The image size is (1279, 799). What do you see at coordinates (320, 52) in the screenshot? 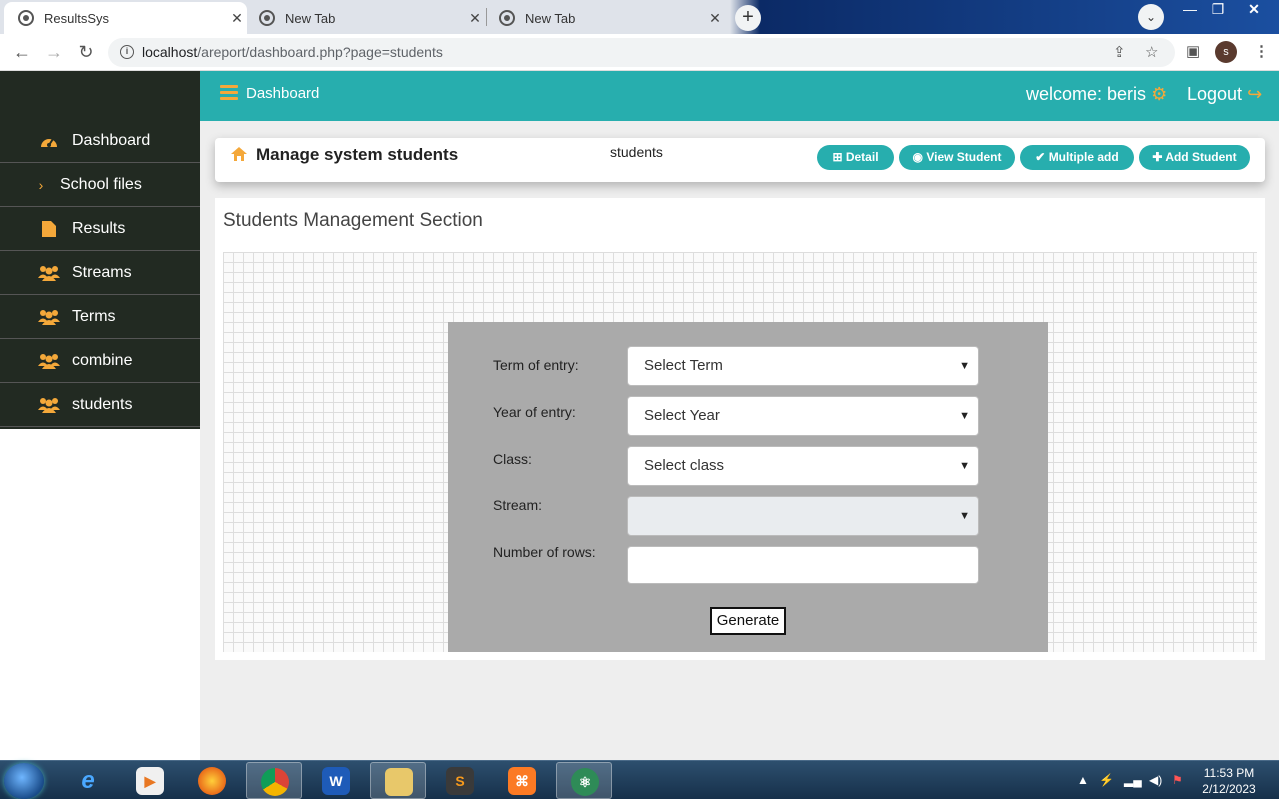
I see `url-path: /areport/dashboard.php?page=students` at bounding box center [320, 52].